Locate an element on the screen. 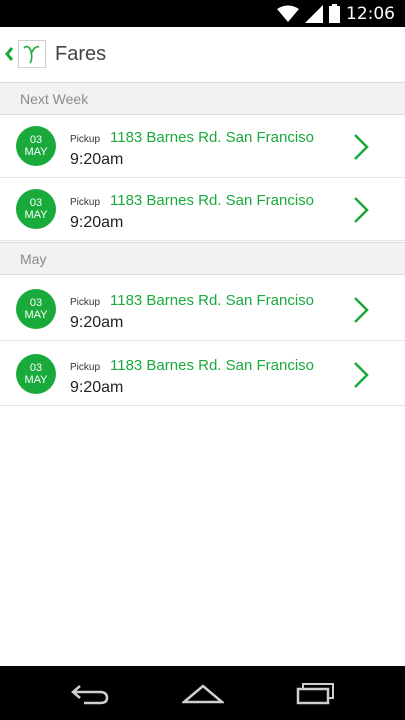 The height and width of the screenshot is (720, 405). battery-icon is located at coordinates (334, 13).